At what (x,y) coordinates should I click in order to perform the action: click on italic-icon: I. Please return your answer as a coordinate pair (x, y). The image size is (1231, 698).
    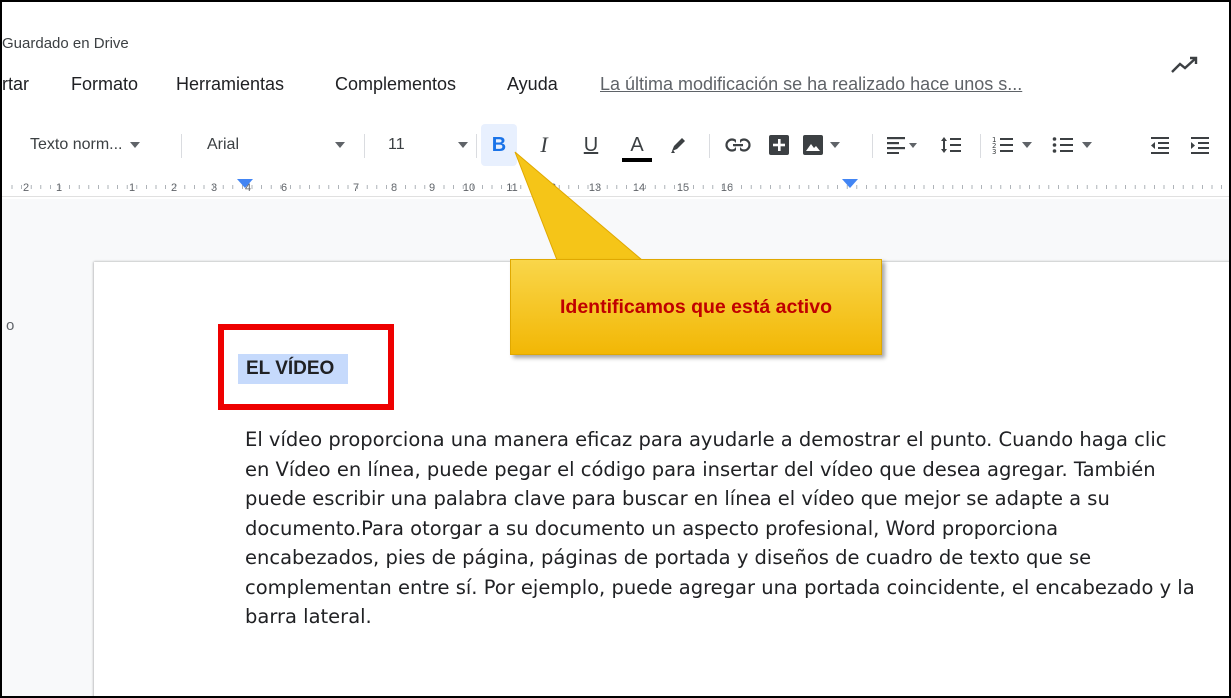
    Looking at the image, I should click on (544, 144).